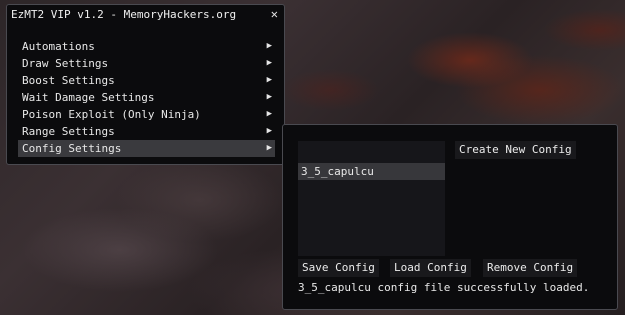 Image resolution: width=625 pixels, height=315 pixels. I want to click on remove-config-button: Remove Config, so click(530, 268).